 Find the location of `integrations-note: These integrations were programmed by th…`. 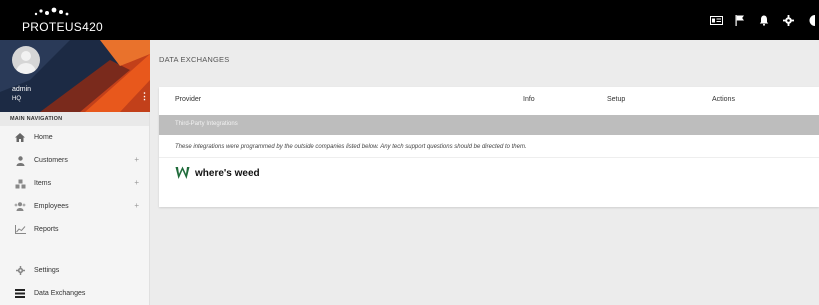

integrations-note: These integrations were programmed by th… is located at coordinates (351, 147).